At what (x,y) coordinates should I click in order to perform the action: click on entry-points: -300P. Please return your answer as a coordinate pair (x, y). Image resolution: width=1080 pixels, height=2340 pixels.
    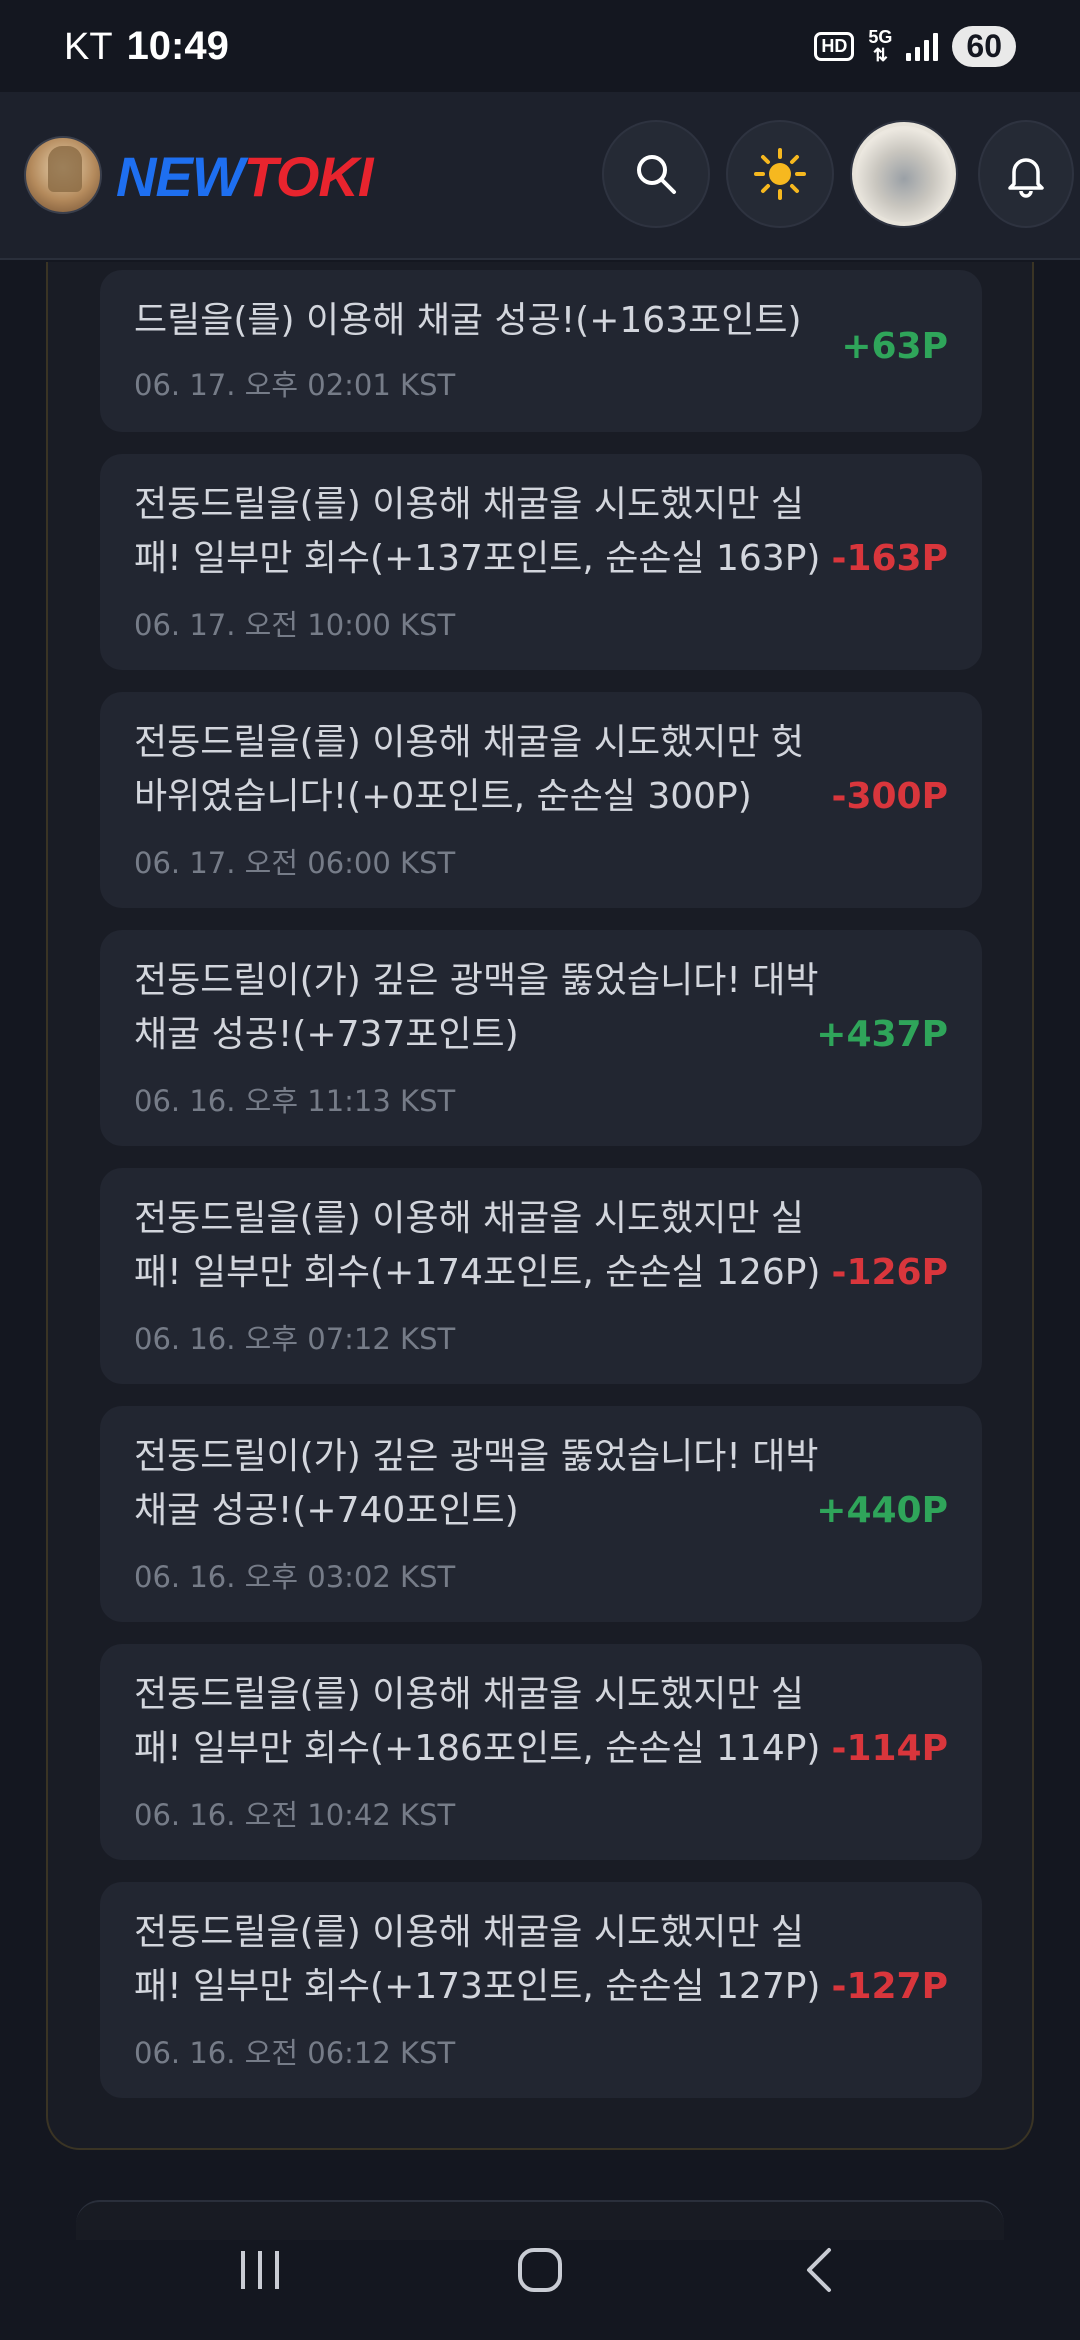
    Looking at the image, I should click on (889, 796).